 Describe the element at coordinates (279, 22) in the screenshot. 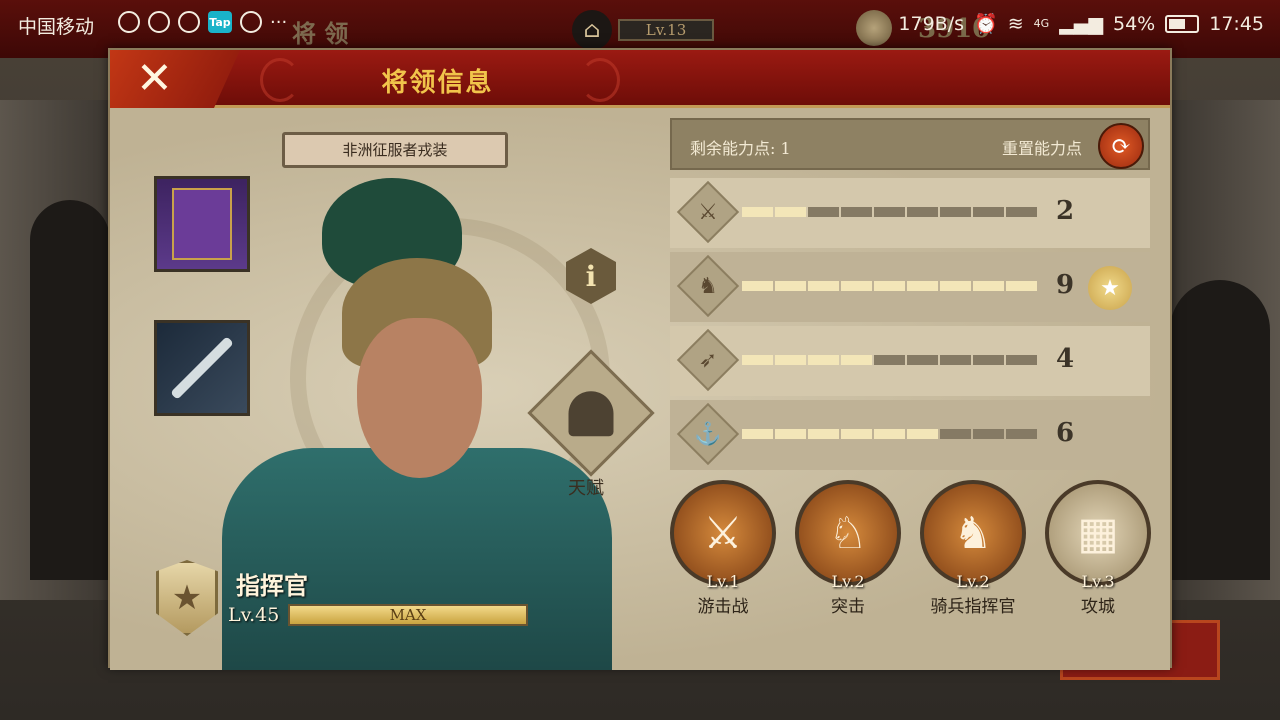

I see `more-notifications: ···` at that location.